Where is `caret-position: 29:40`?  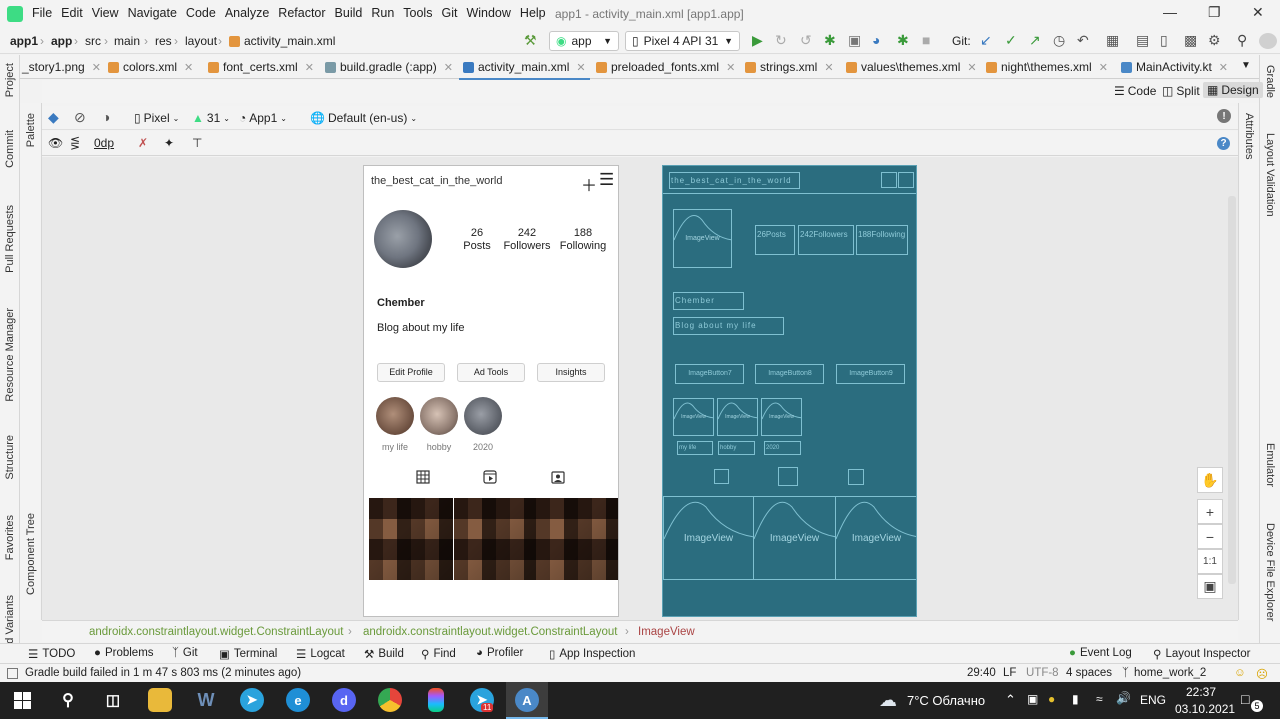 caret-position: 29:40 is located at coordinates (981, 673).